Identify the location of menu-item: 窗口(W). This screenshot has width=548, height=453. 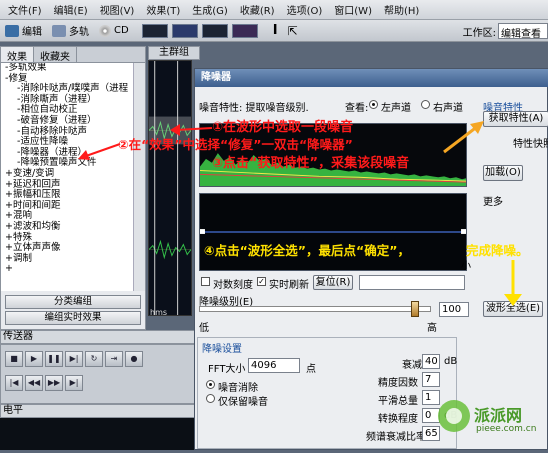
(353, 9).